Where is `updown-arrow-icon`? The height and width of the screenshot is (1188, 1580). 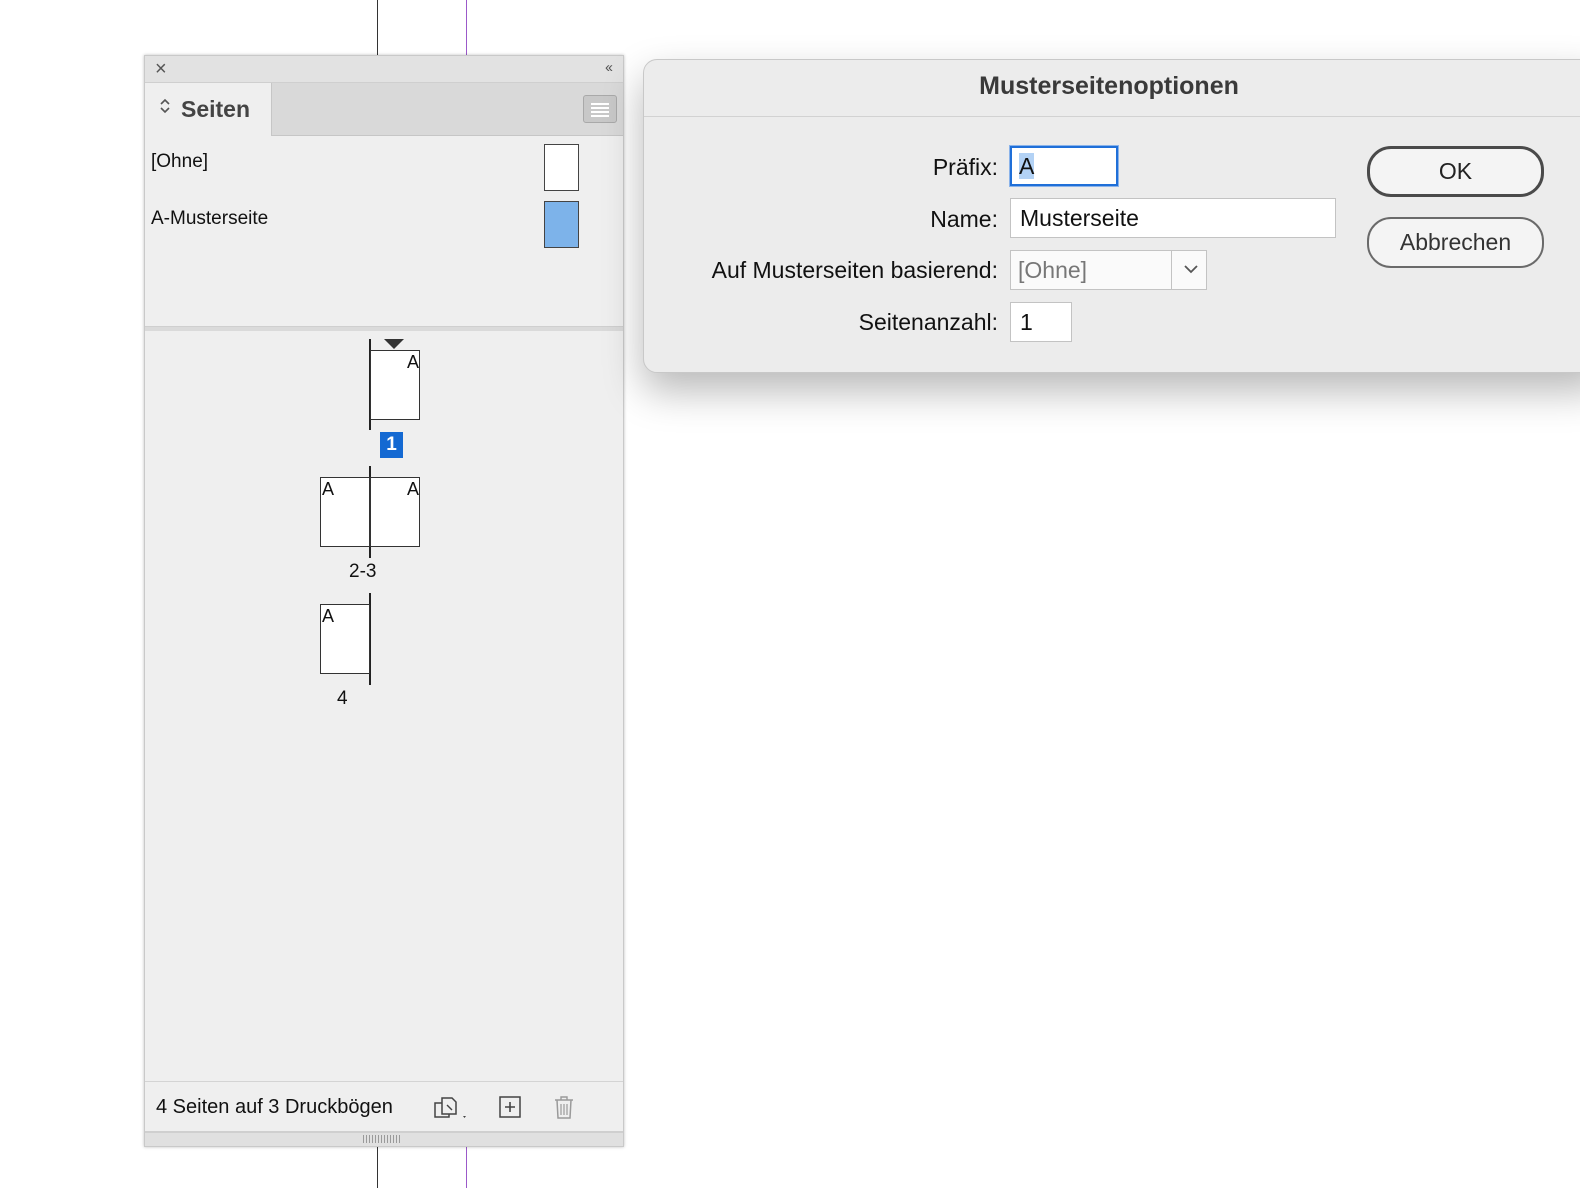
updown-arrow-icon is located at coordinates (165, 108).